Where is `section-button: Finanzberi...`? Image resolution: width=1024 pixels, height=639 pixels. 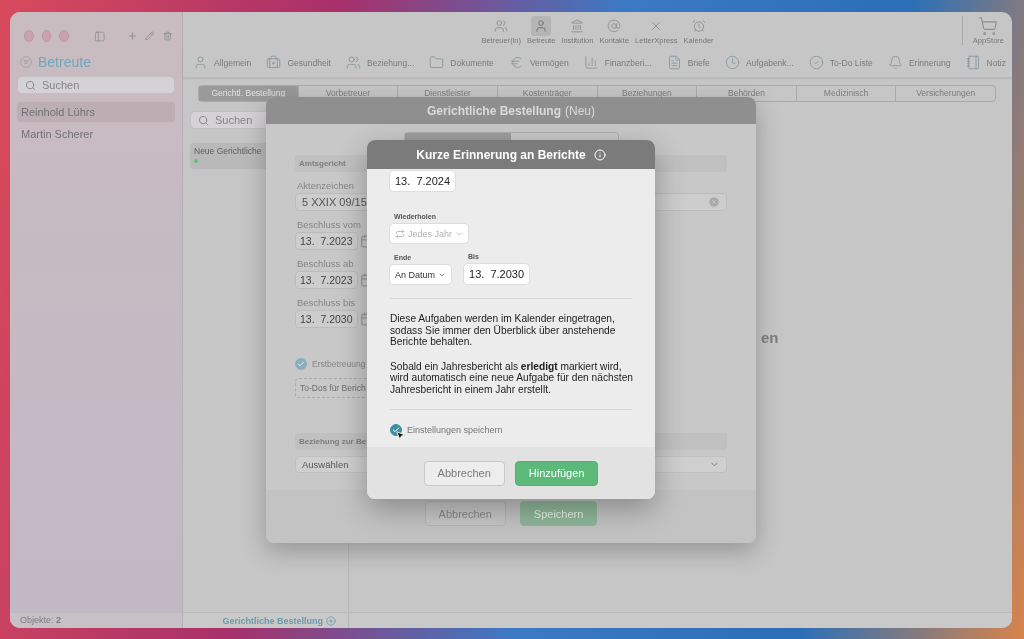
section-button: Finanzberi... is located at coordinates (617, 62).